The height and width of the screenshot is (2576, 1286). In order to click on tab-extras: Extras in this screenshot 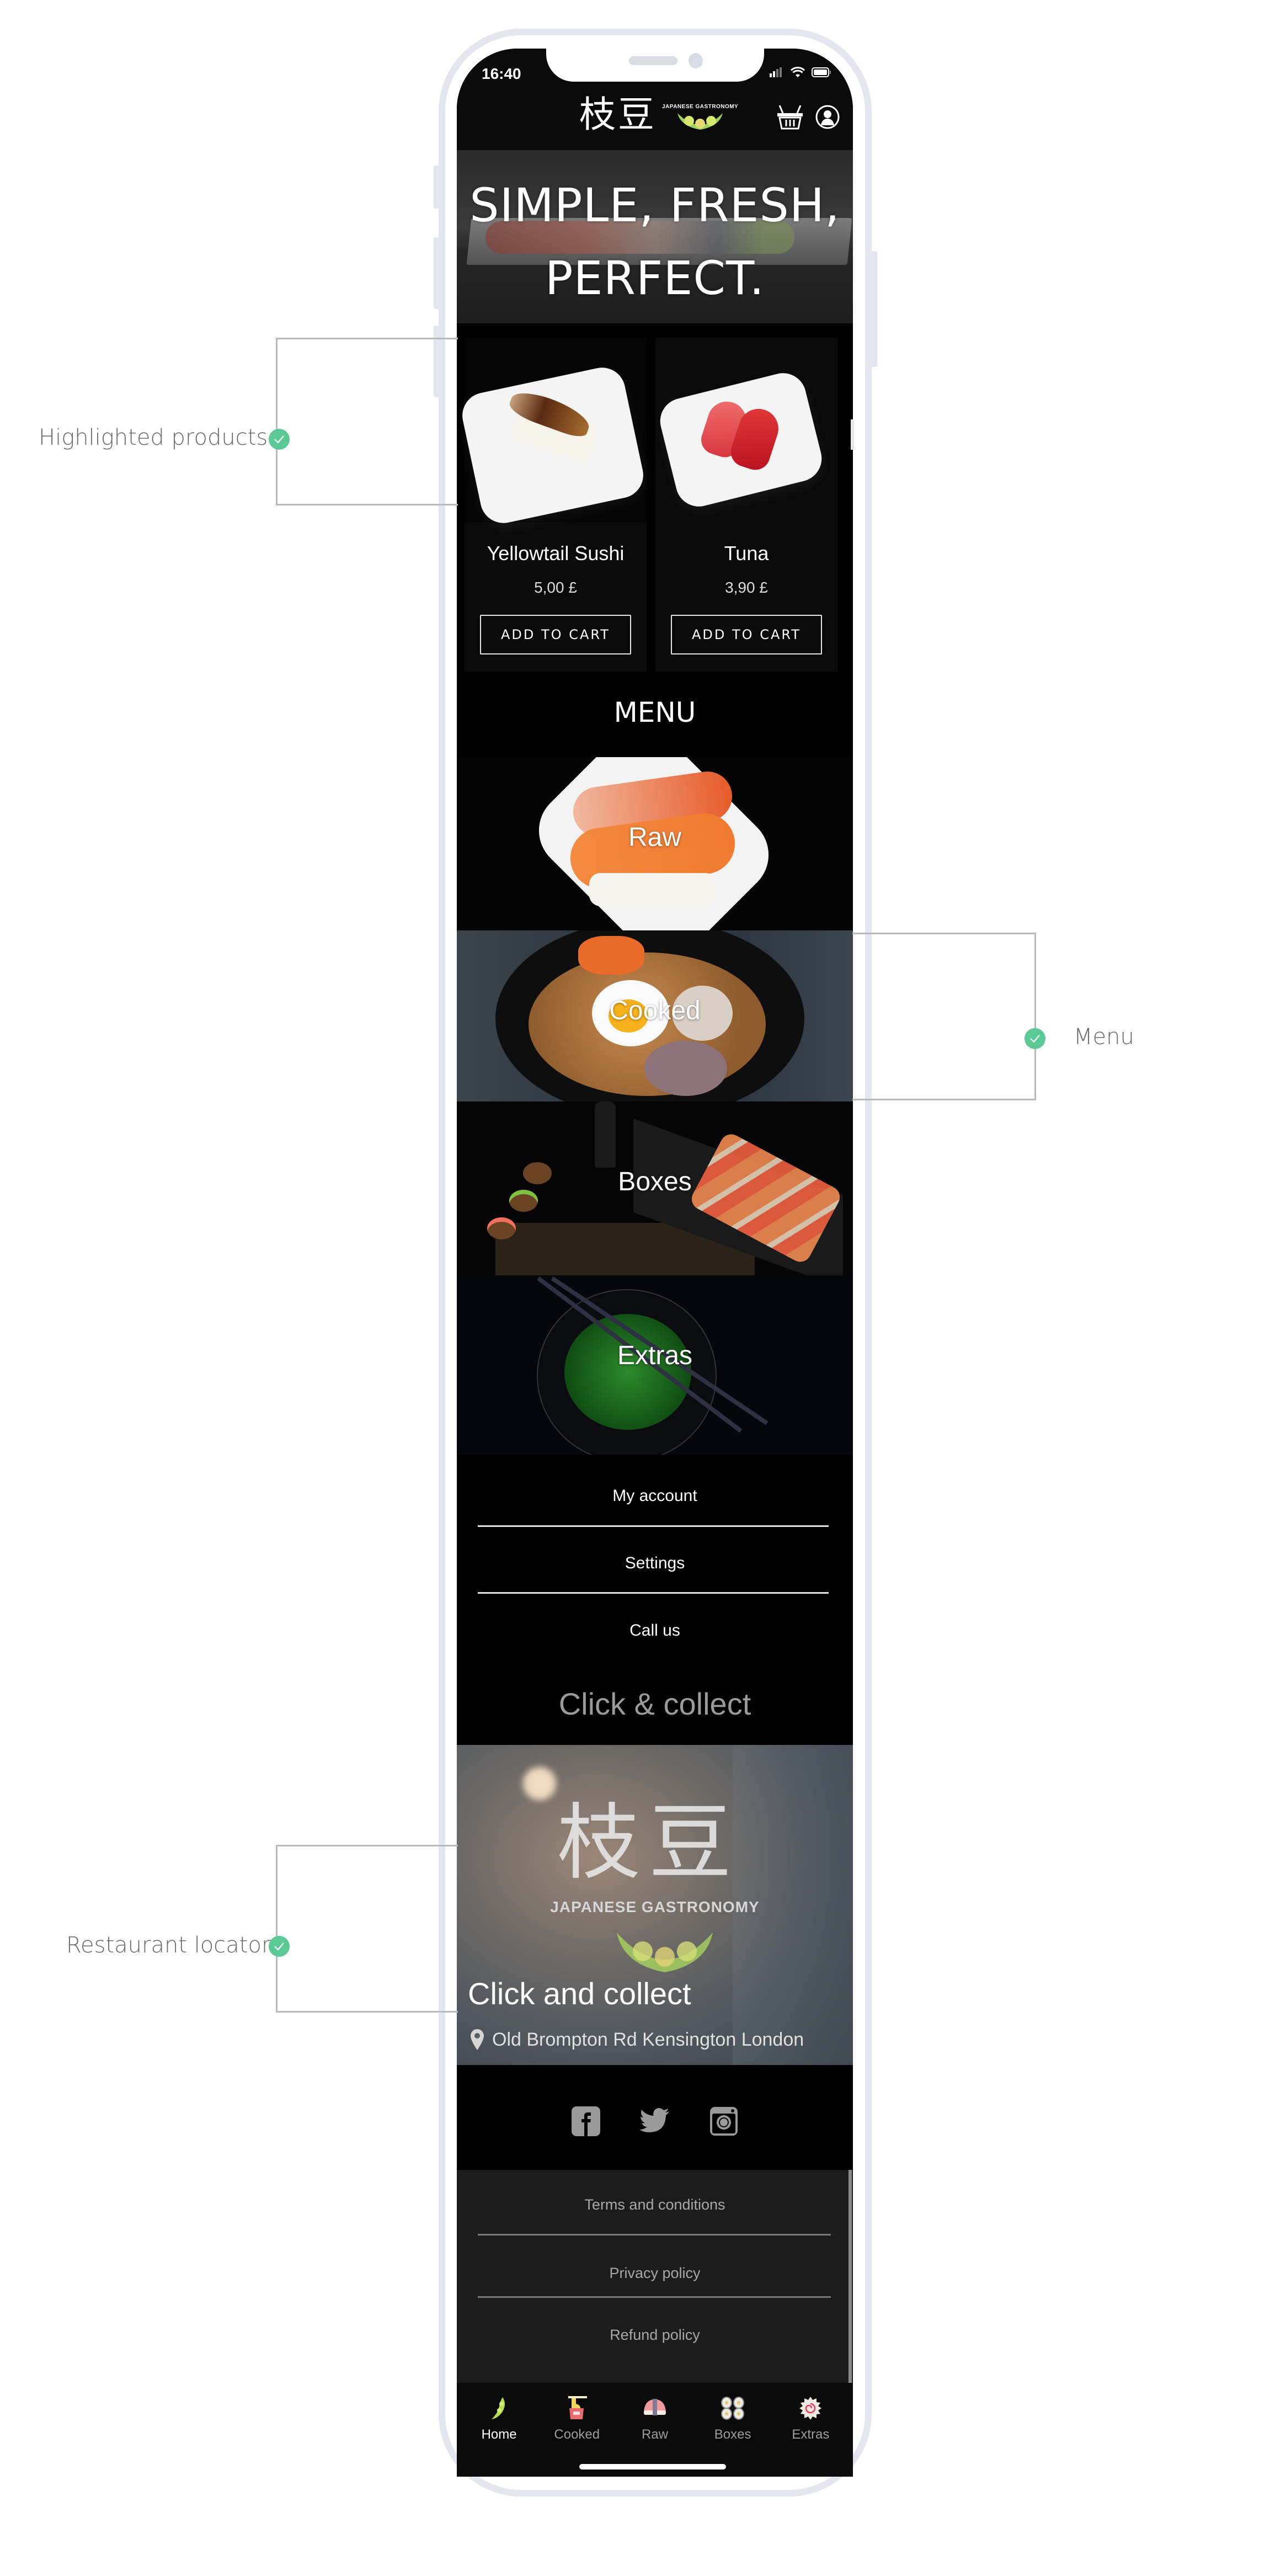, I will do `click(811, 2430)`.